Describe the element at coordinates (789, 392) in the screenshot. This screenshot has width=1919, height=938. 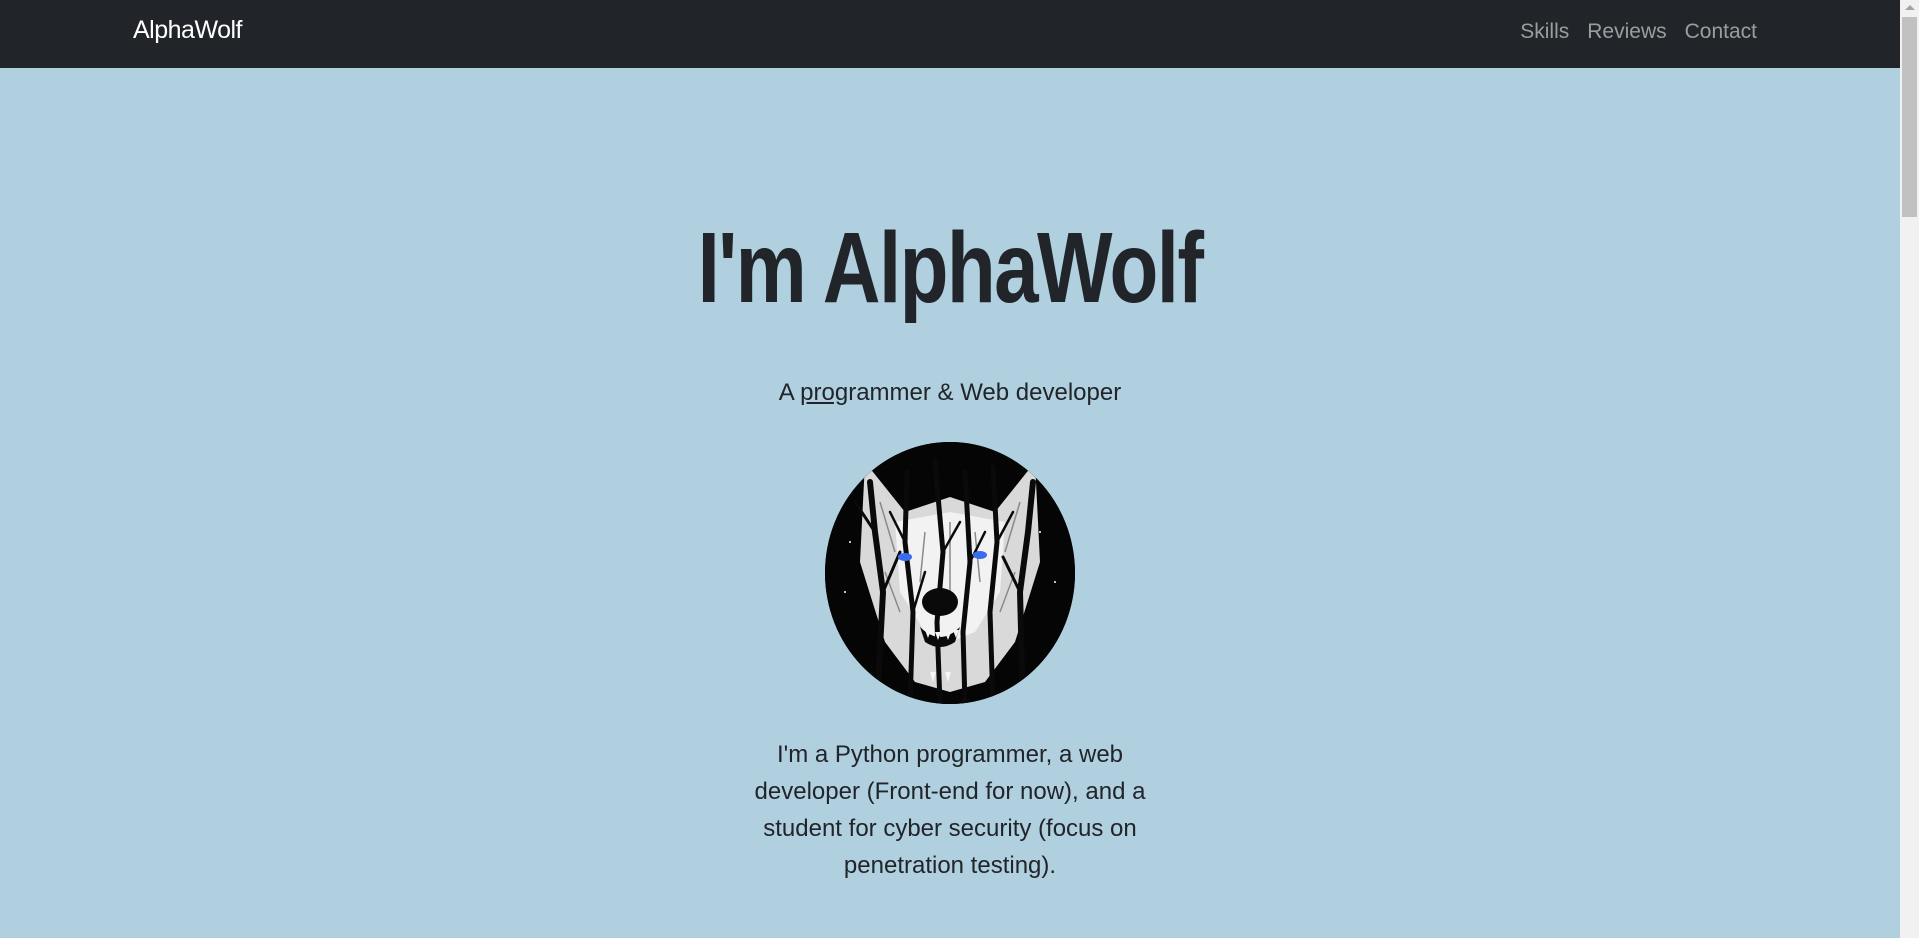
I see `subtitle-prefix: A` at that location.